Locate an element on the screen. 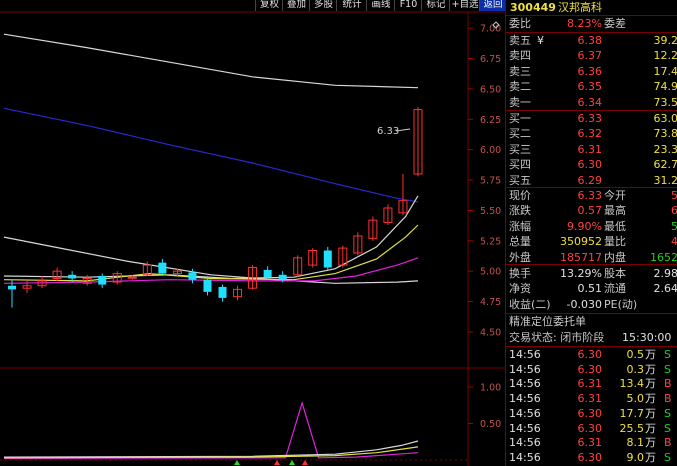 This screenshot has height=466, width=677. ask-volume: 12.2 is located at coordinates (665, 56).